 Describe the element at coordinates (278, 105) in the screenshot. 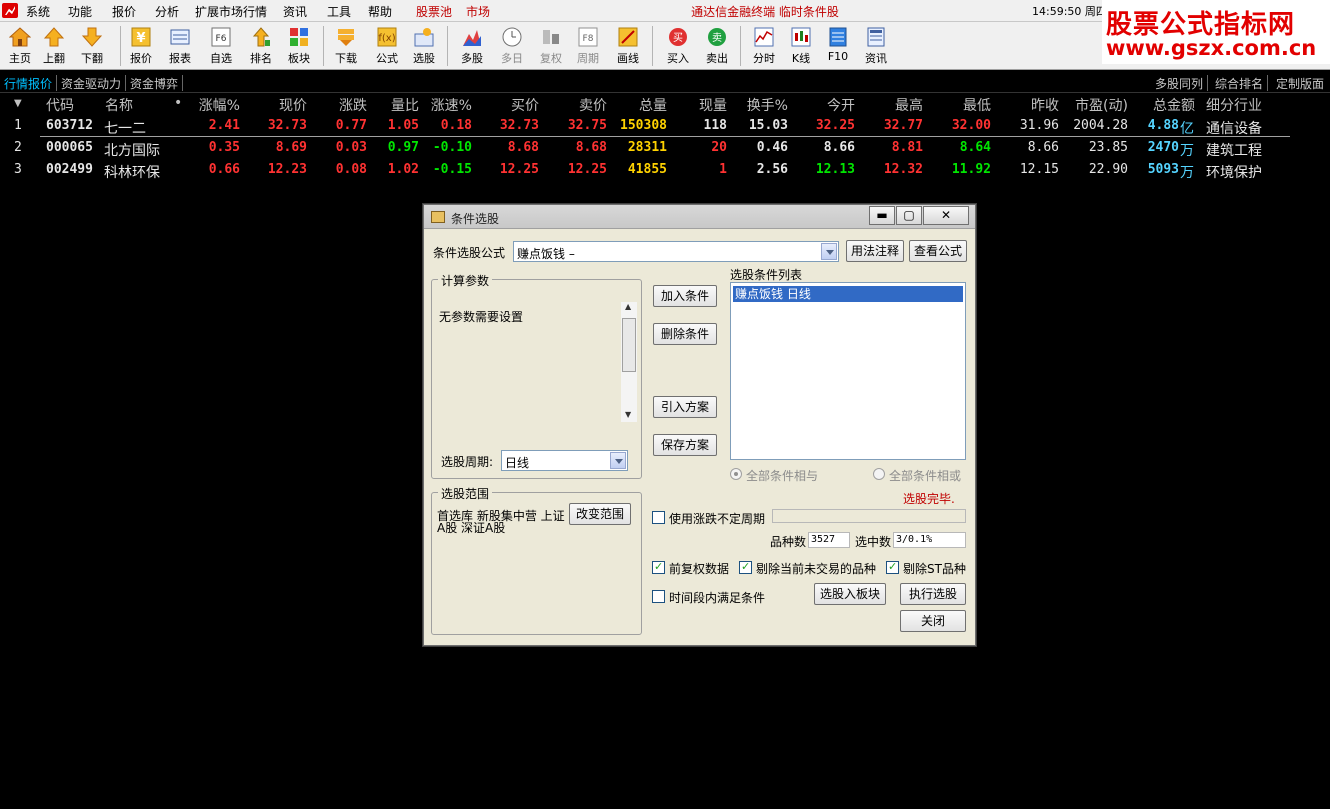

I see `col-price: 现价` at that location.